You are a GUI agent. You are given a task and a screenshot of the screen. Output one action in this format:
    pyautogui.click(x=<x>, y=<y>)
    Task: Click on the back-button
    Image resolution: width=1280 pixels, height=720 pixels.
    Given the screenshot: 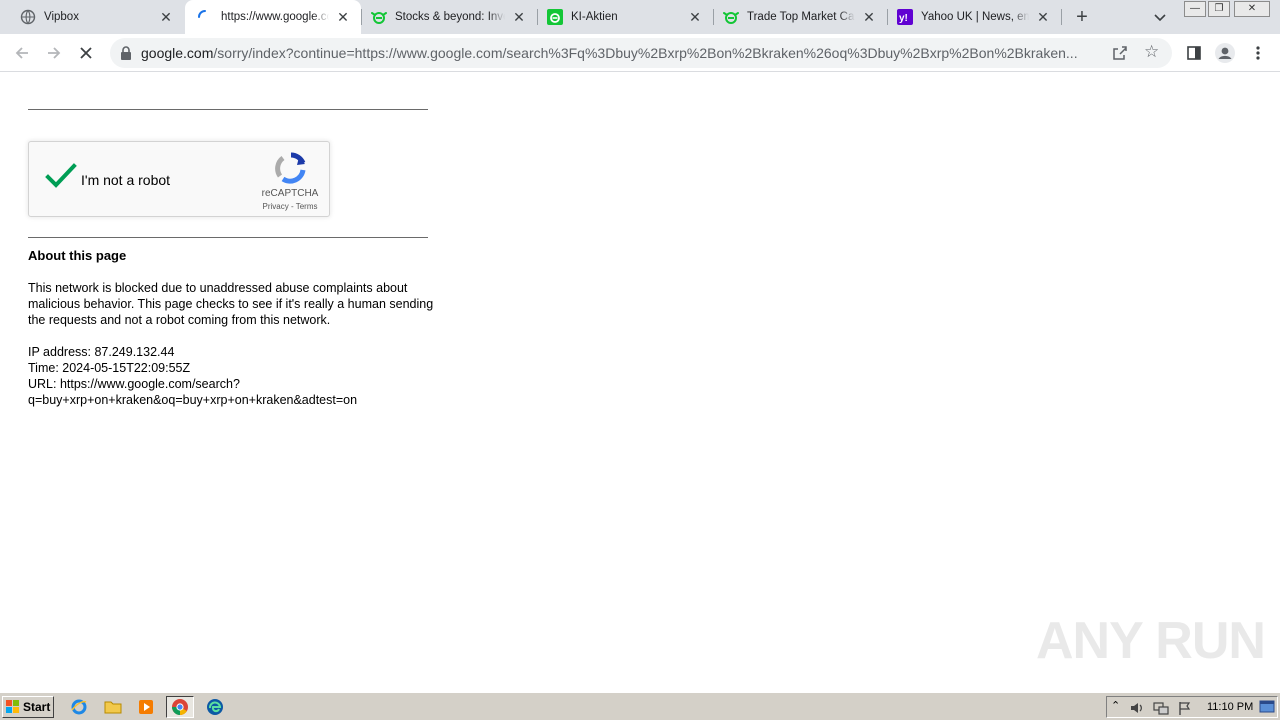 What is the action you would take?
    pyautogui.click(x=22, y=53)
    